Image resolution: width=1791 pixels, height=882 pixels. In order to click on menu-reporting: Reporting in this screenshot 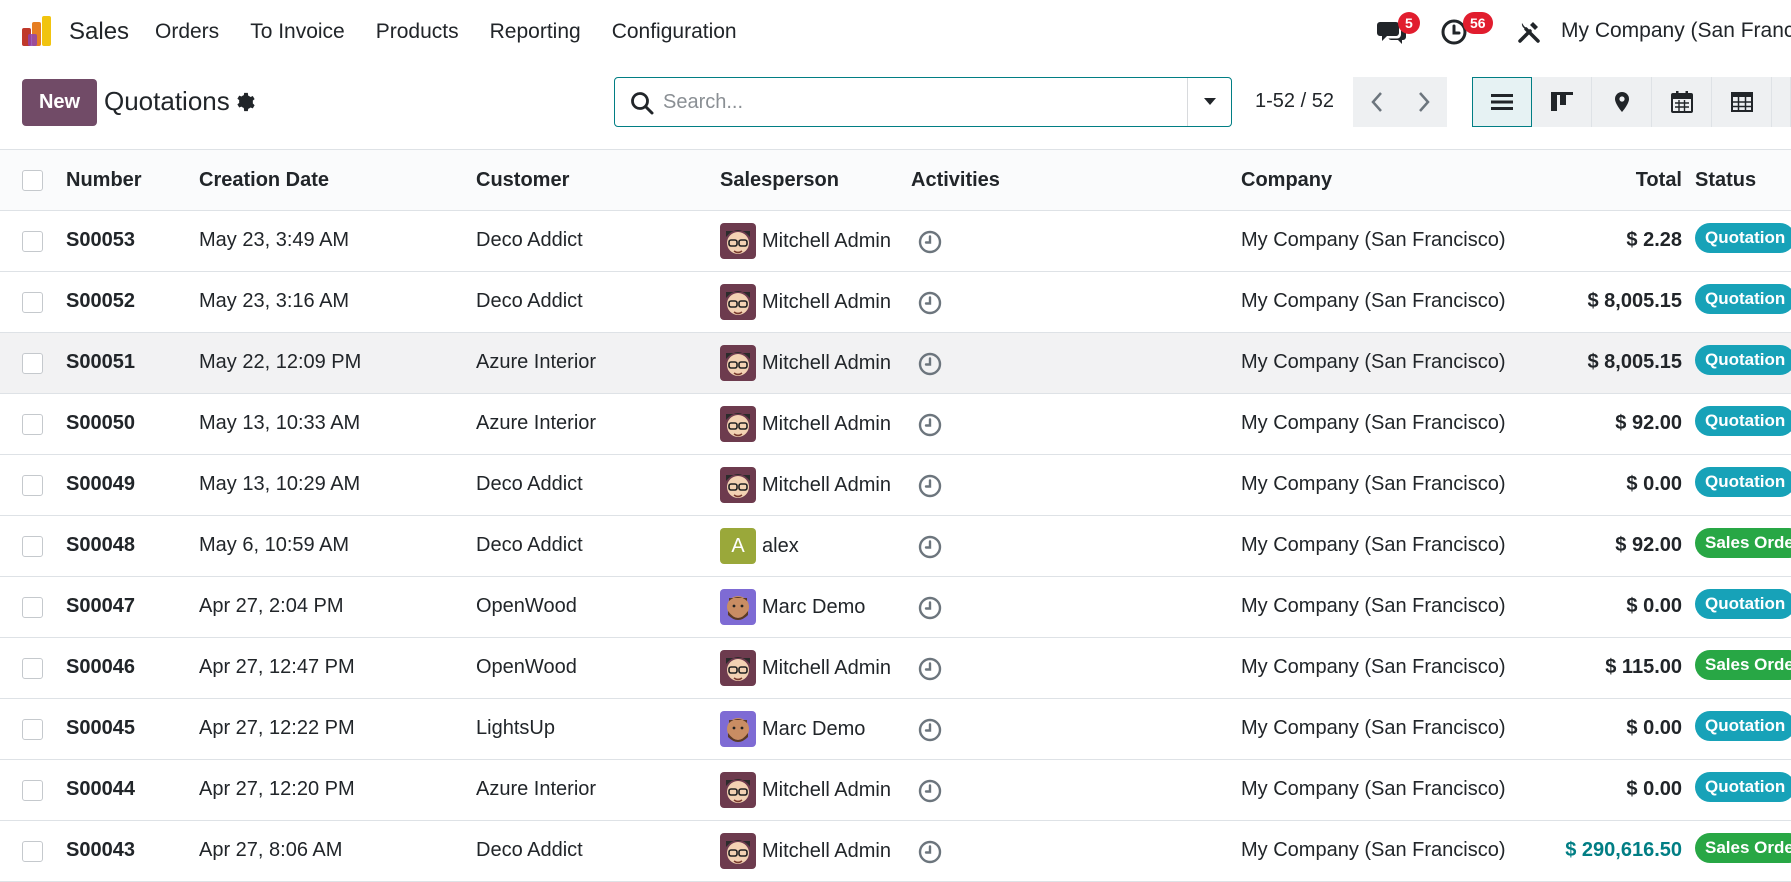, I will do `click(535, 32)`.